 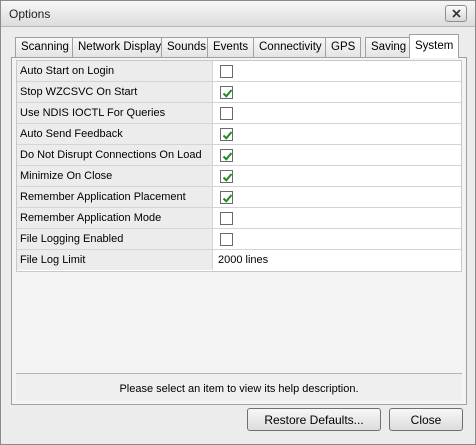 I want to click on setting-label: Auto Send Feedback, so click(x=115, y=134).